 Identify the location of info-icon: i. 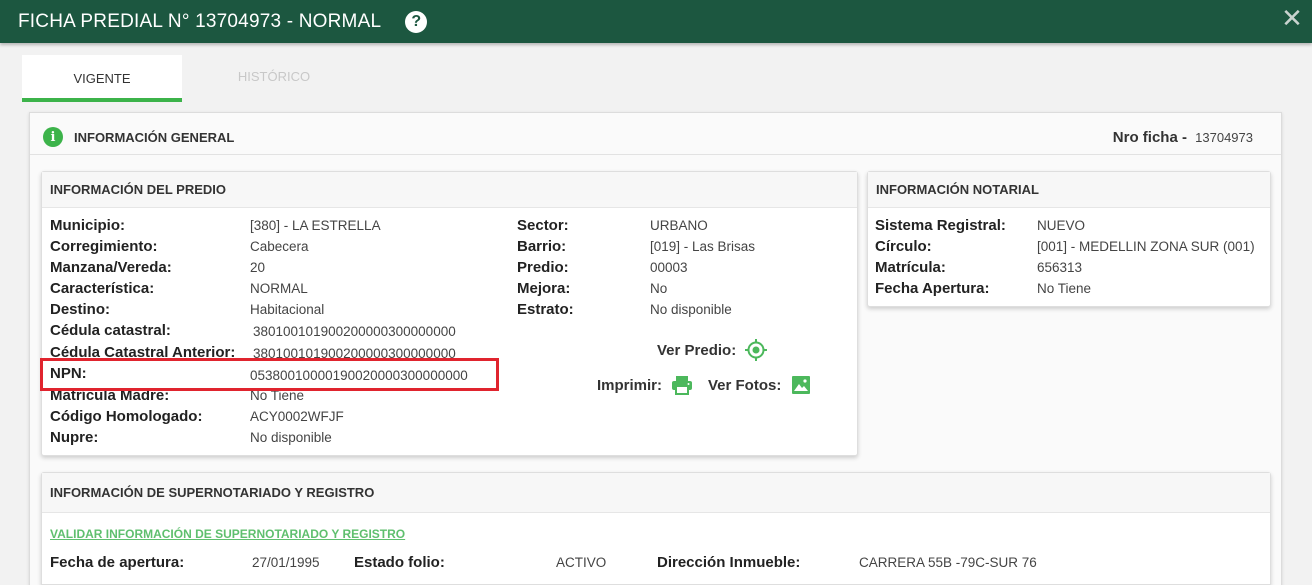
(53, 137).